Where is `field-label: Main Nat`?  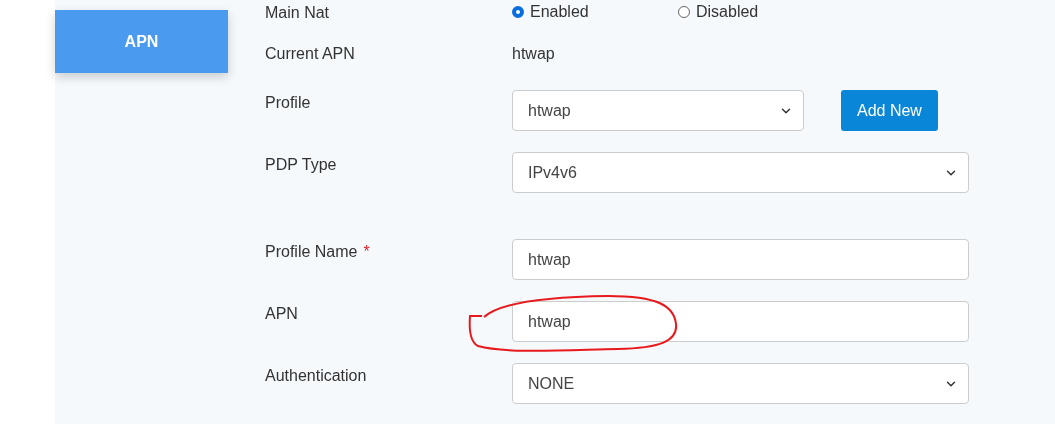 field-label: Main Nat is located at coordinates (298, 13).